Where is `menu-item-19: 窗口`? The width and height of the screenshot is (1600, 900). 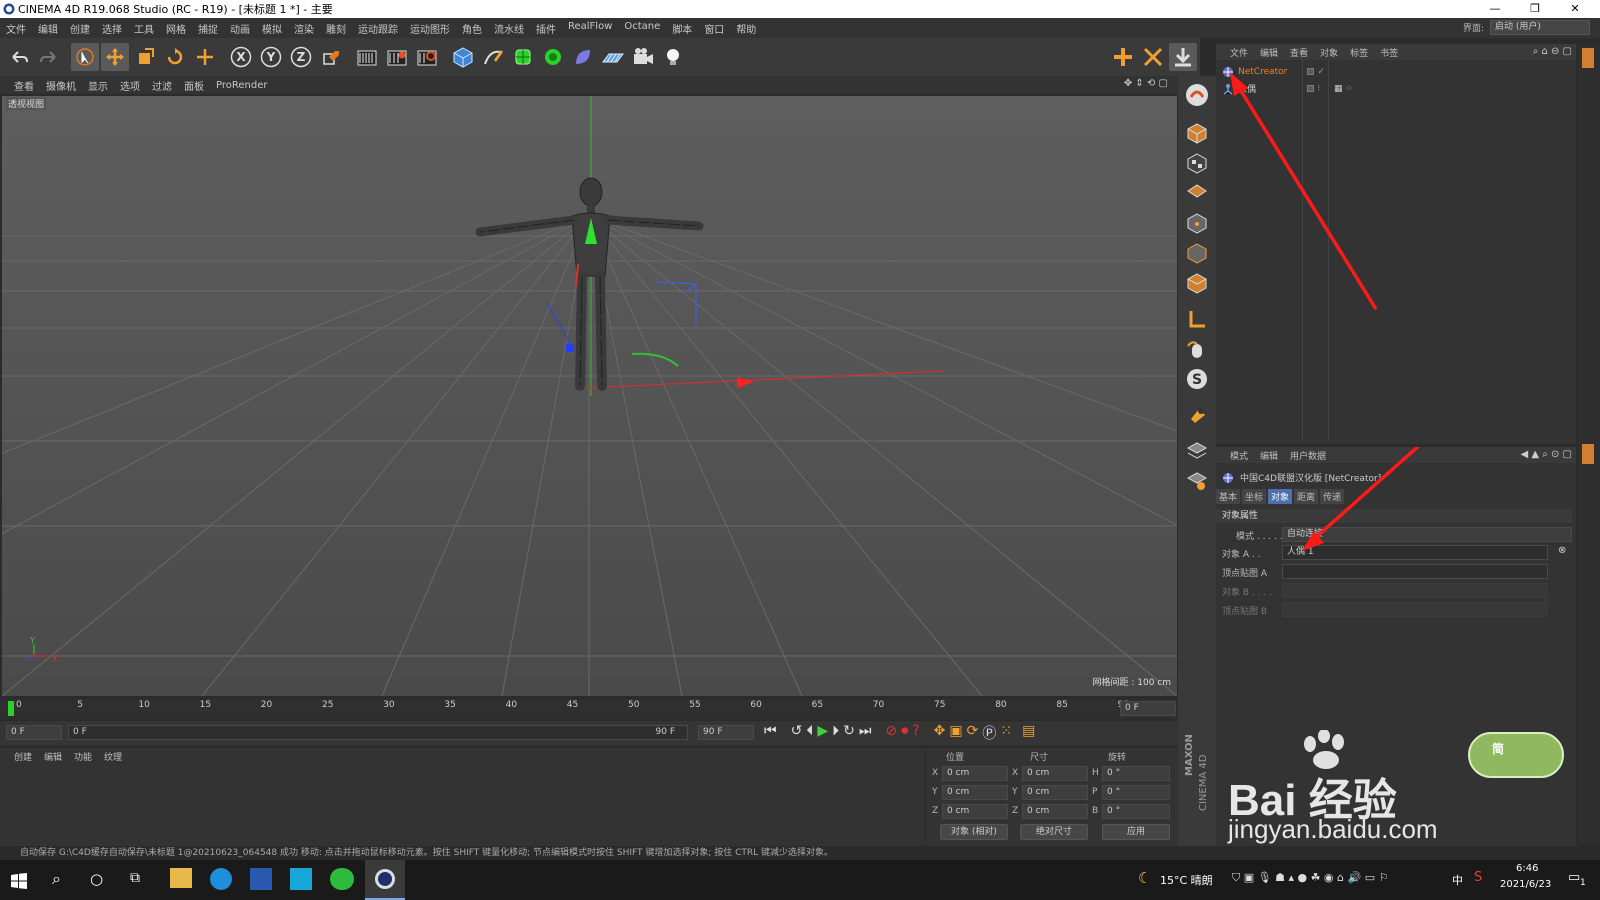 menu-item-19: 窗口 is located at coordinates (714, 28).